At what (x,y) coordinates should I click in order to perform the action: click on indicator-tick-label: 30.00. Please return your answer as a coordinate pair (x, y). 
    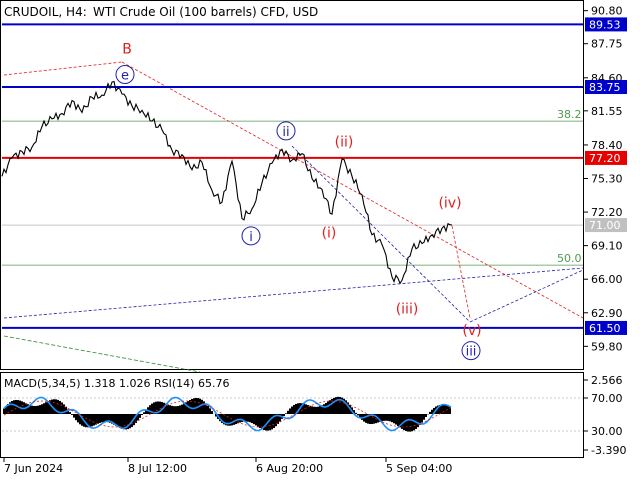
    Looking at the image, I should click on (607, 431).